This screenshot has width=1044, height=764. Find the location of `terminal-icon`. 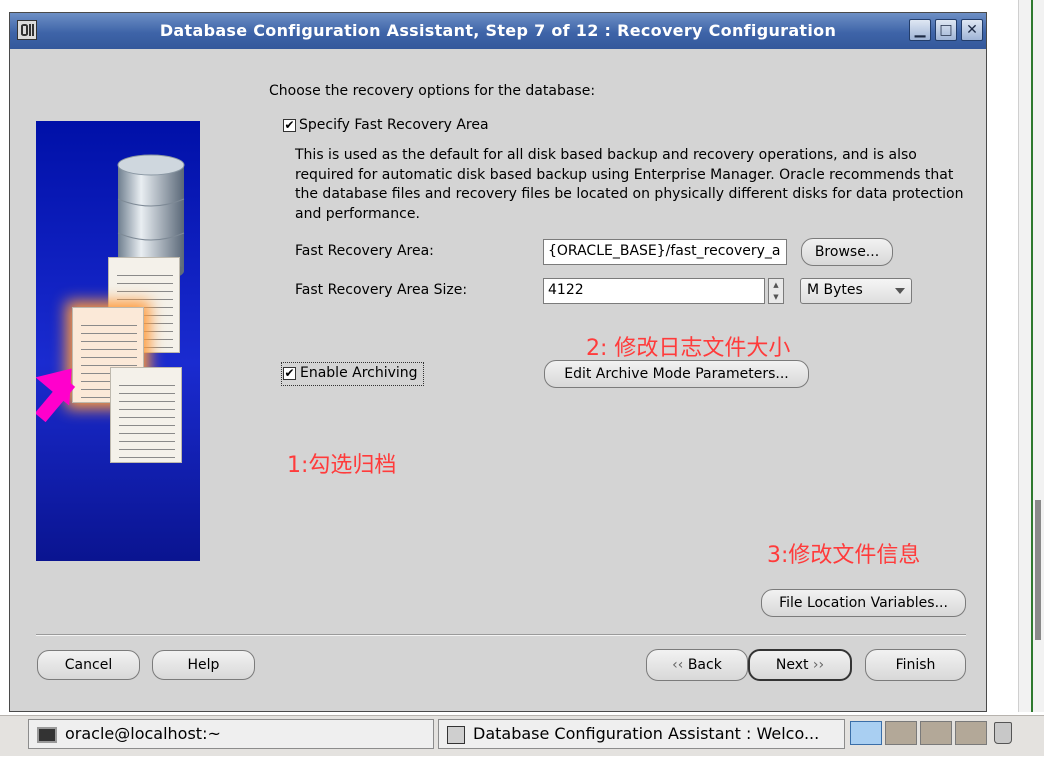

terminal-icon is located at coordinates (47, 734).